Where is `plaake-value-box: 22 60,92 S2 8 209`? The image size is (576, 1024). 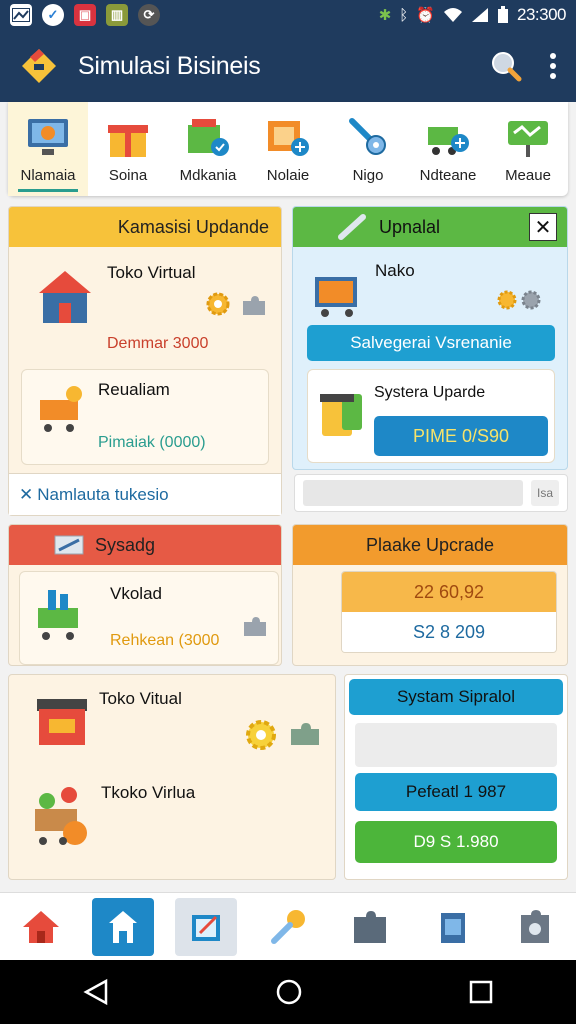 plaake-value-box: 22 60,92 S2 8 209 is located at coordinates (449, 612).